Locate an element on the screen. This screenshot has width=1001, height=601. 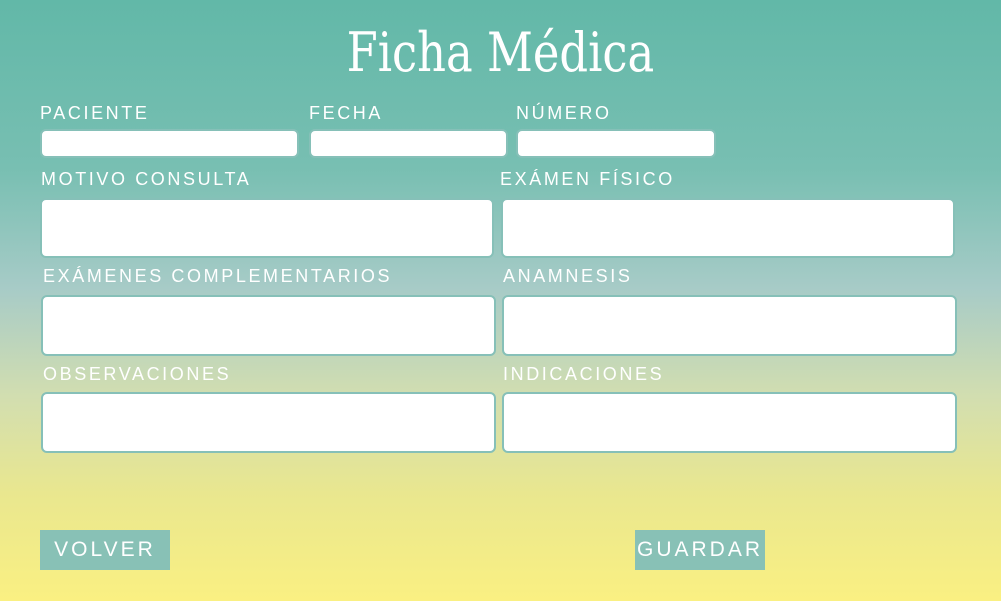
page-title: Ficha Médica is located at coordinates (500, 52).